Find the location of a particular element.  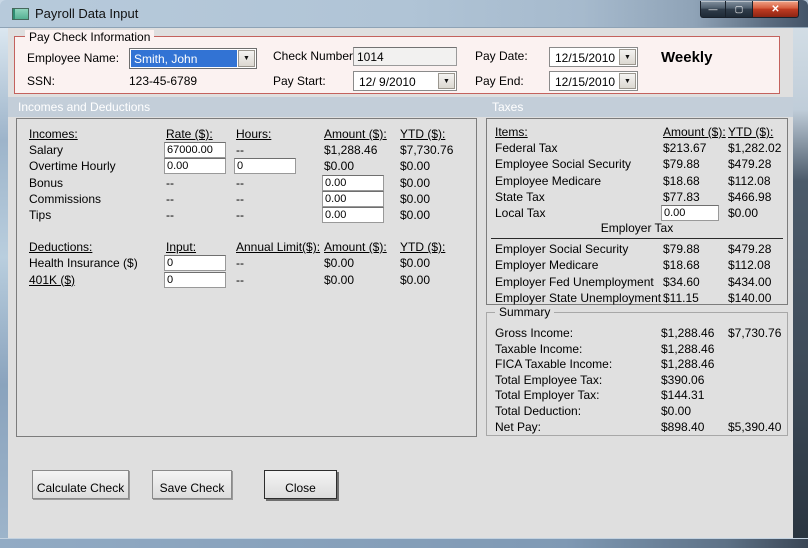

health-insurance-input is located at coordinates (195, 263).